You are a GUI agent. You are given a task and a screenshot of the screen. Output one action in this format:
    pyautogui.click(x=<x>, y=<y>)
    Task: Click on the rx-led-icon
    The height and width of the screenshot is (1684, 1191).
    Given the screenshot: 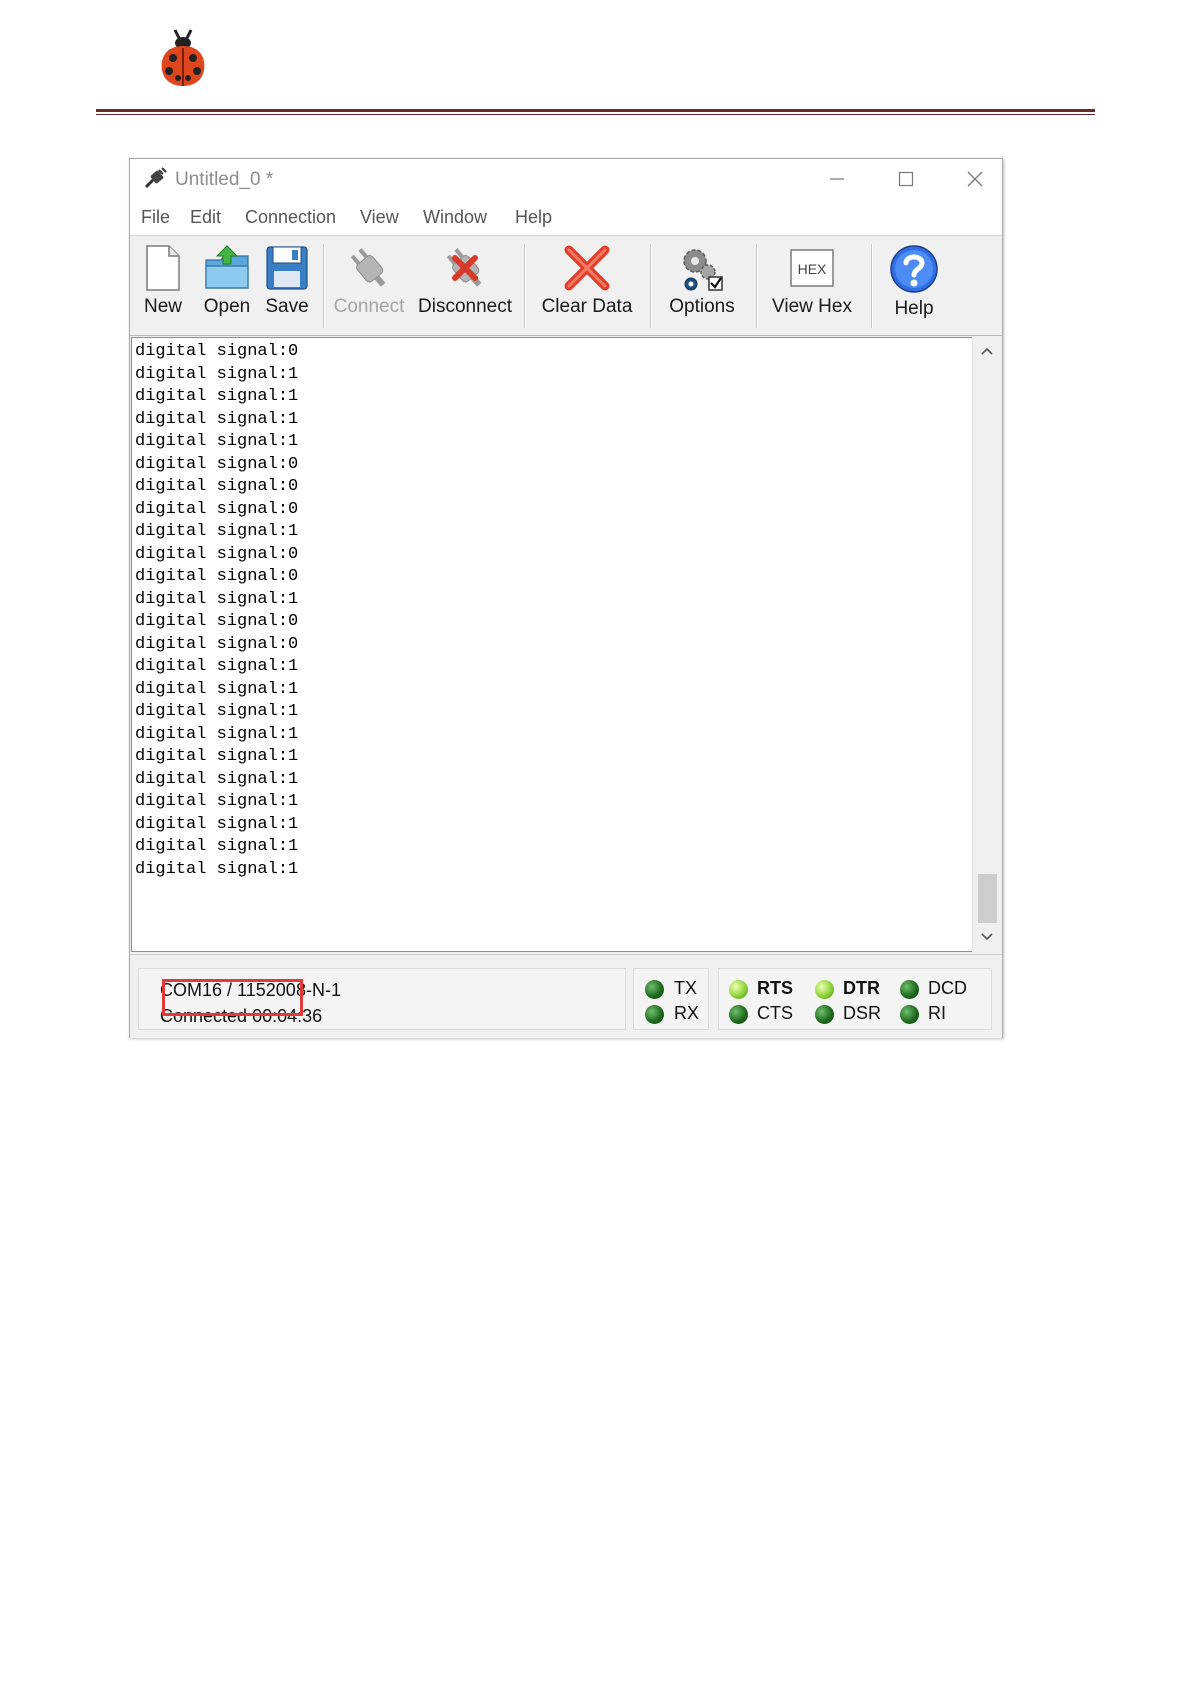 What is the action you would take?
    pyautogui.click(x=654, y=1014)
    